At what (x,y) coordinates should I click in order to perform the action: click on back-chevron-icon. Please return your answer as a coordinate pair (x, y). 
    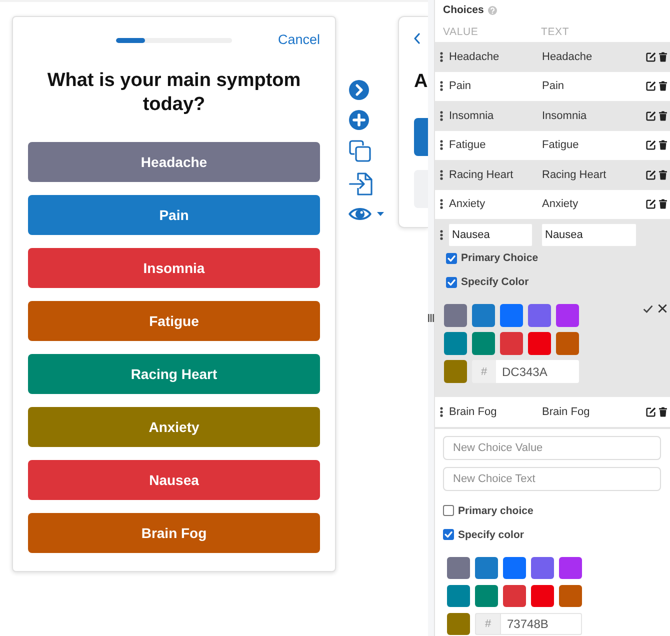
    Looking at the image, I should click on (417, 38).